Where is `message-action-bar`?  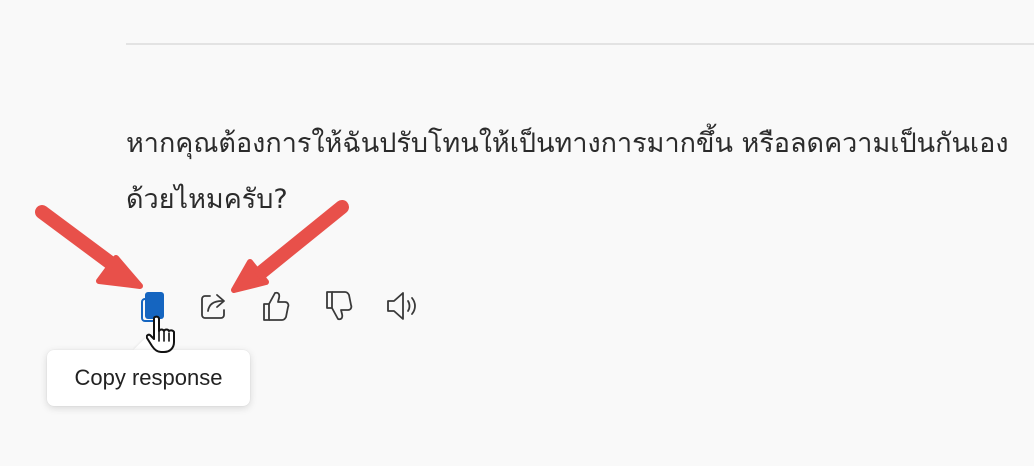
message-action-bar is located at coordinates (286, 306).